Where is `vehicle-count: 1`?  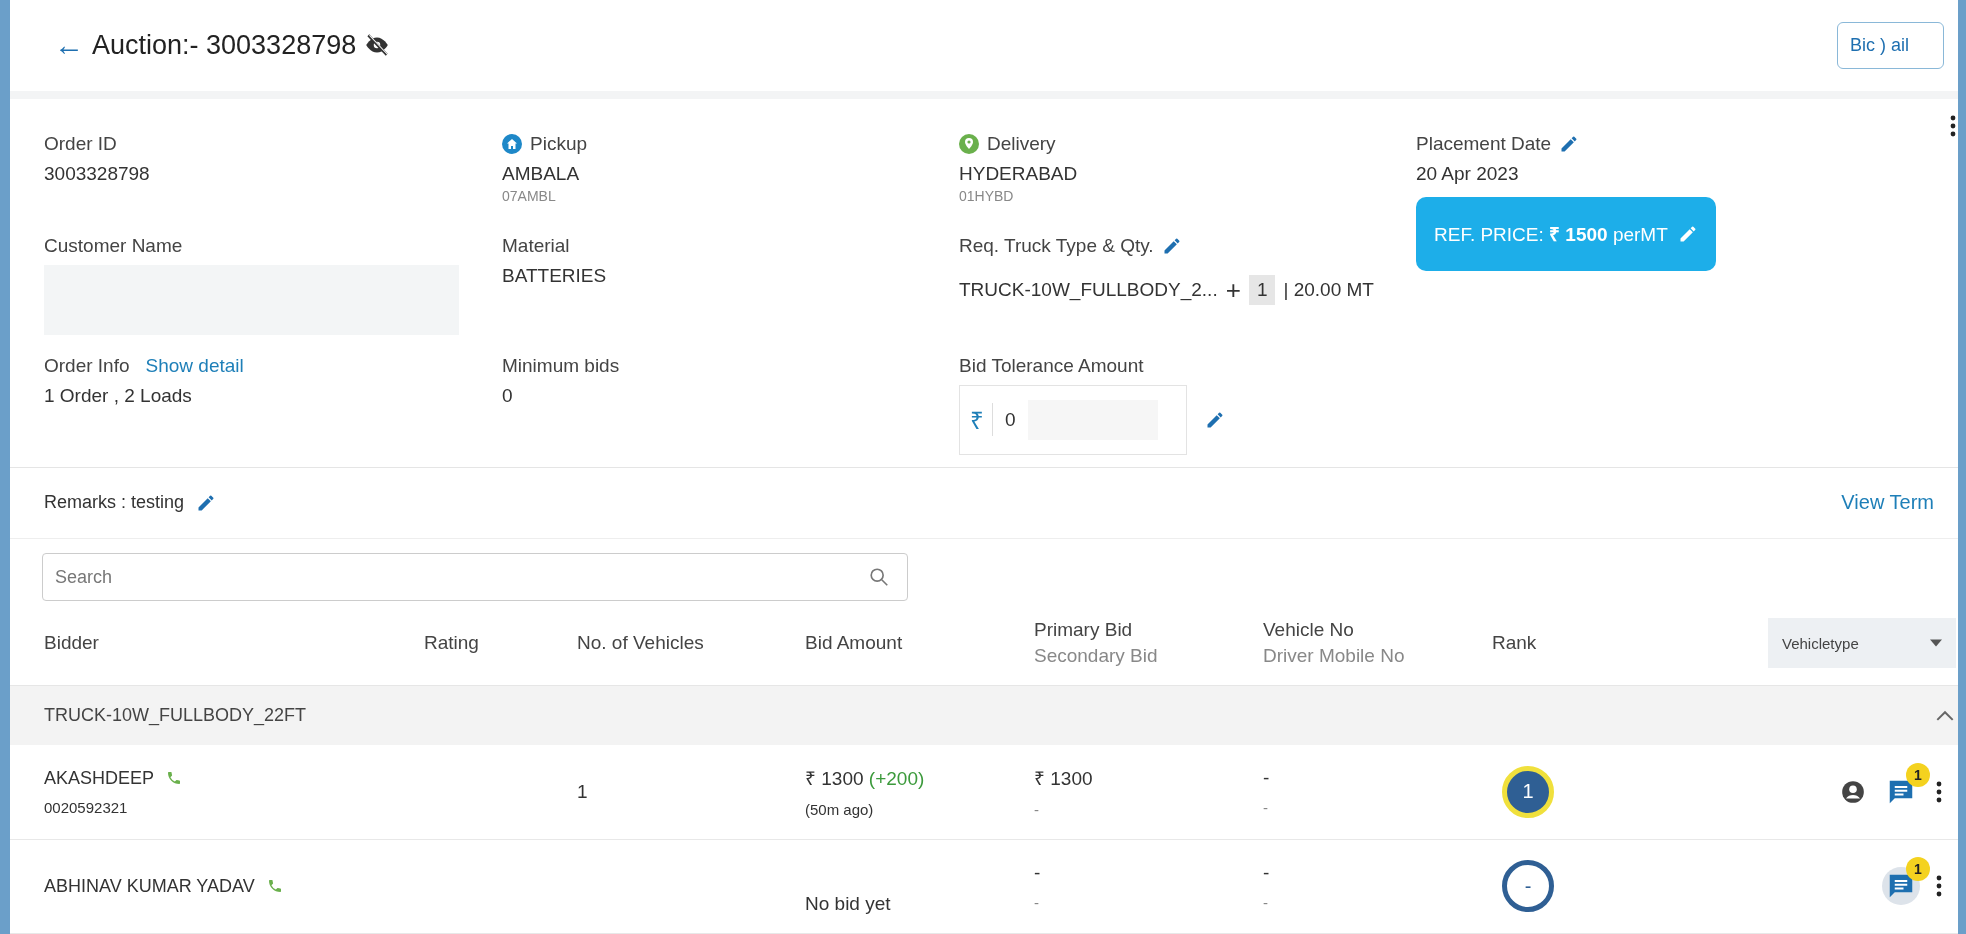
vehicle-count: 1 is located at coordinates (582, 791).